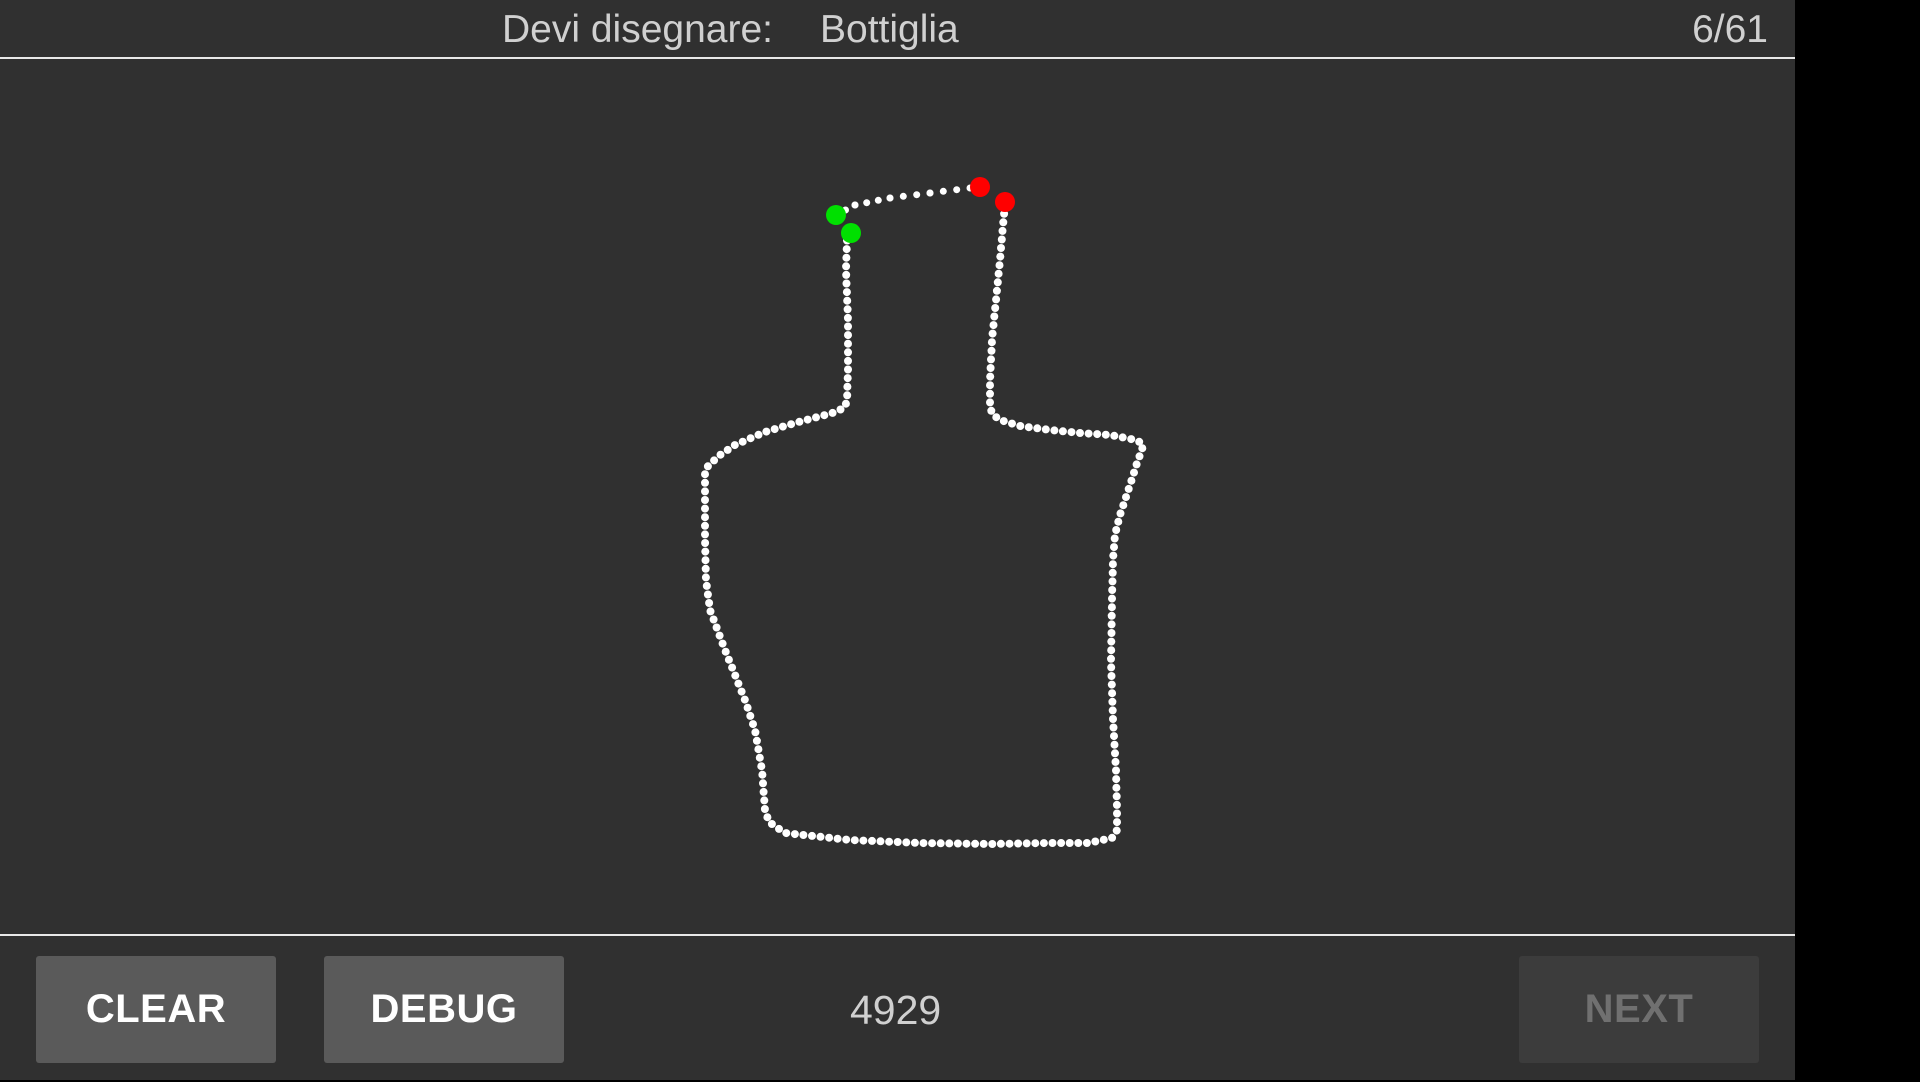  Describe the element at coordinates (1639, 1009) in the screenshot. I see `next-button: NEXT` at that location.